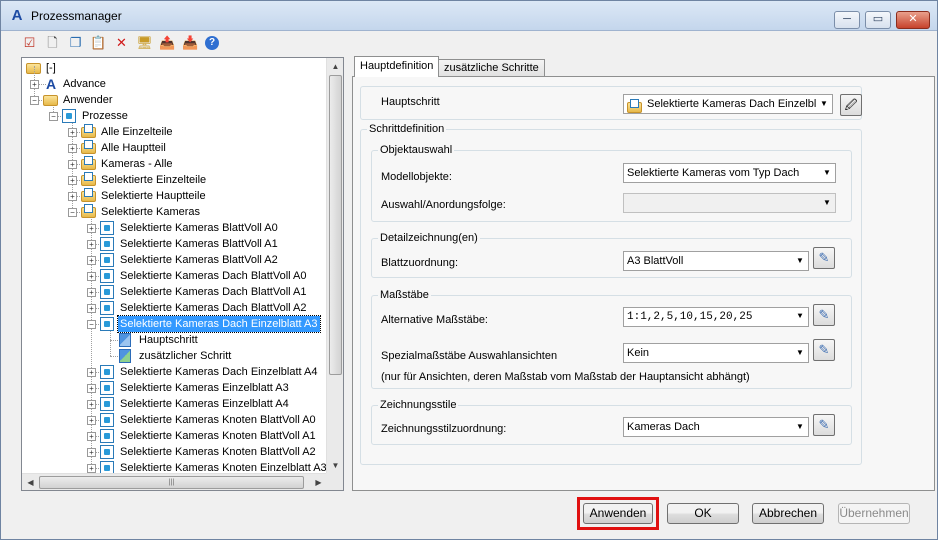  I want to click on tree-root: [-], so click(172, 68).